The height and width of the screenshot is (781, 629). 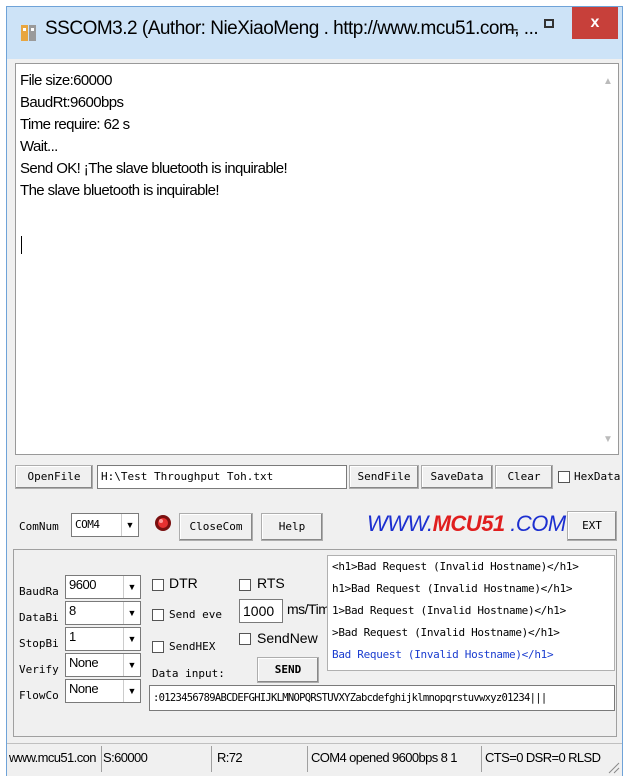 What do you see at coordinates (400, 523) in the screenshot?
I see `banner-prefix: WWW.` at bounding box center [400, 523].